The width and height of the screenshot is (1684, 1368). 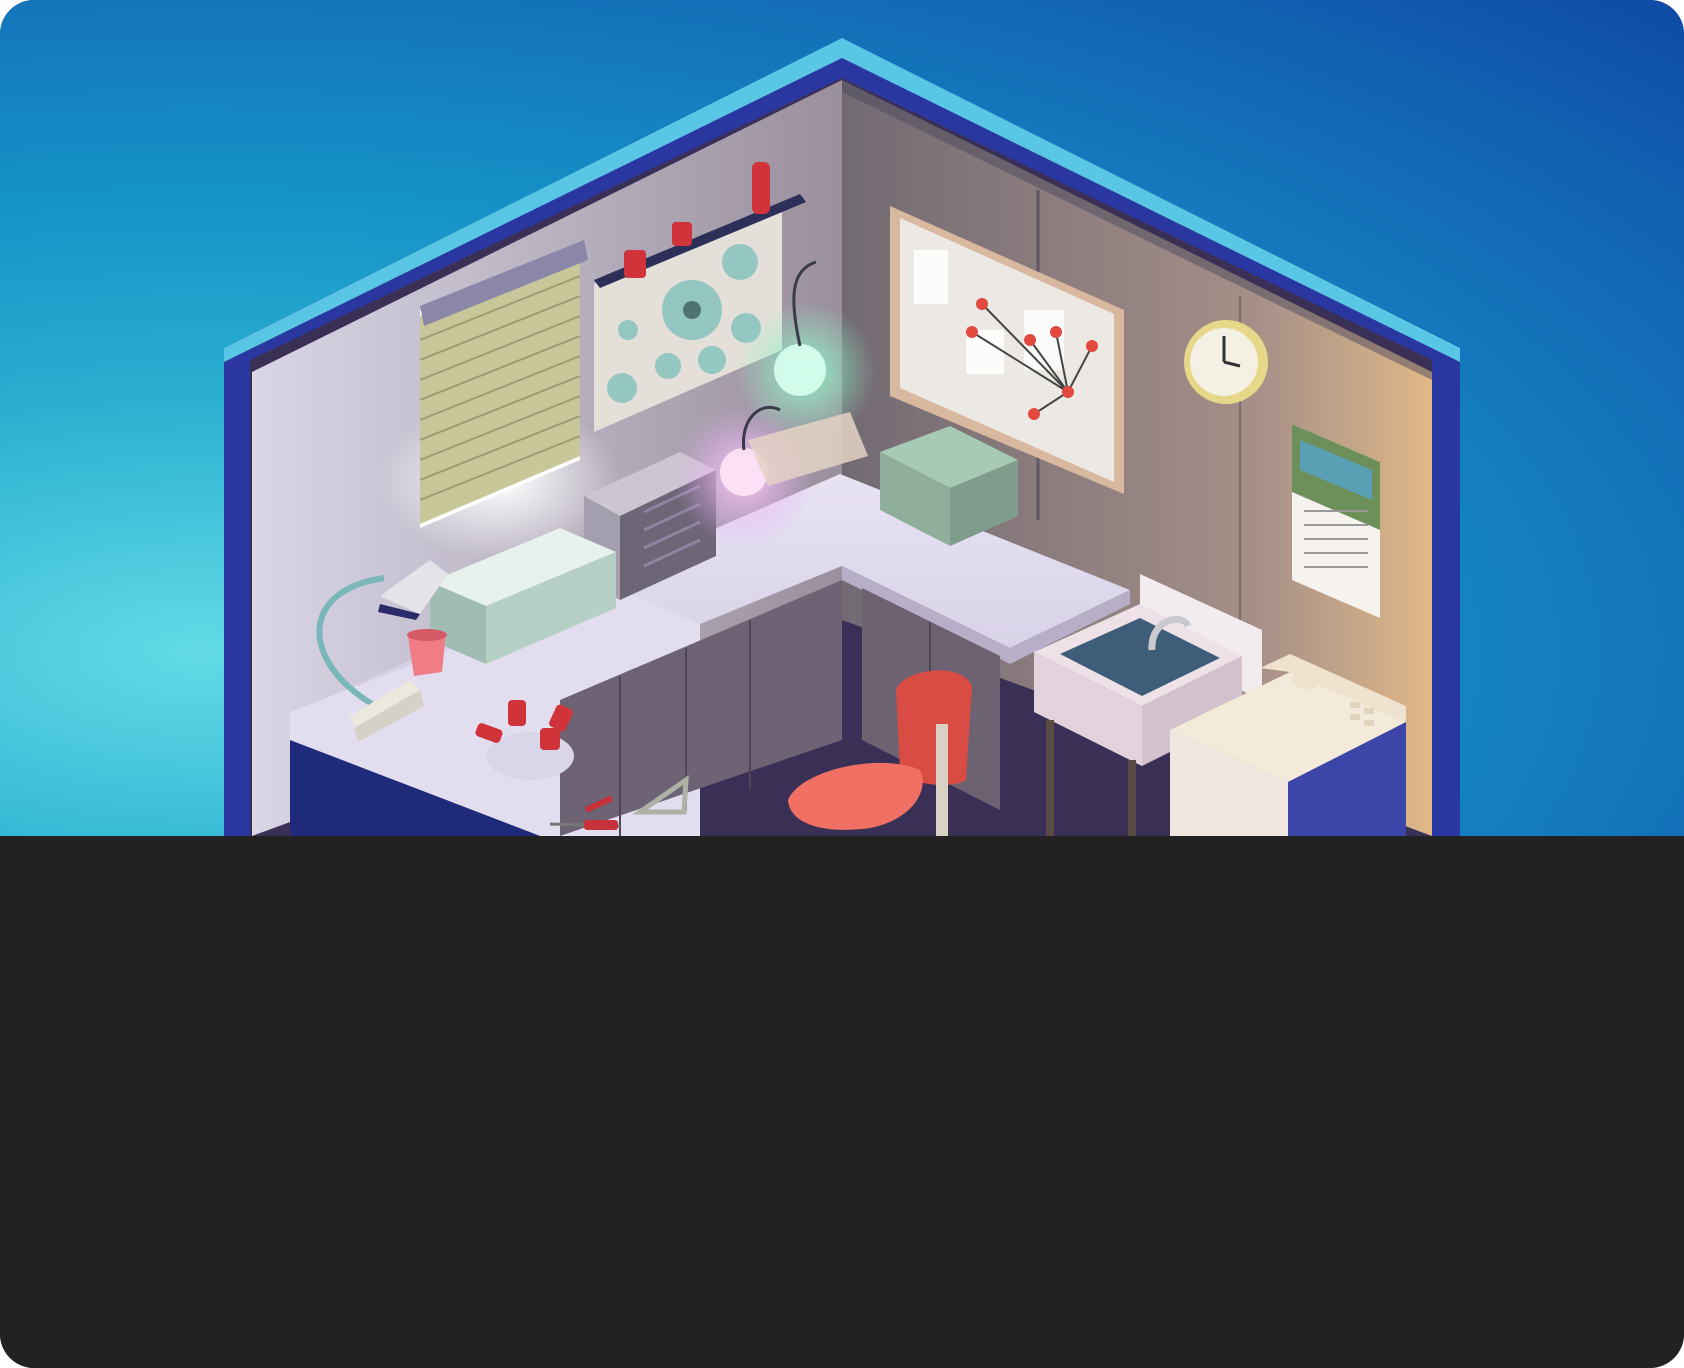 I want to click on wall-clock, so click(x=1226, y=362).